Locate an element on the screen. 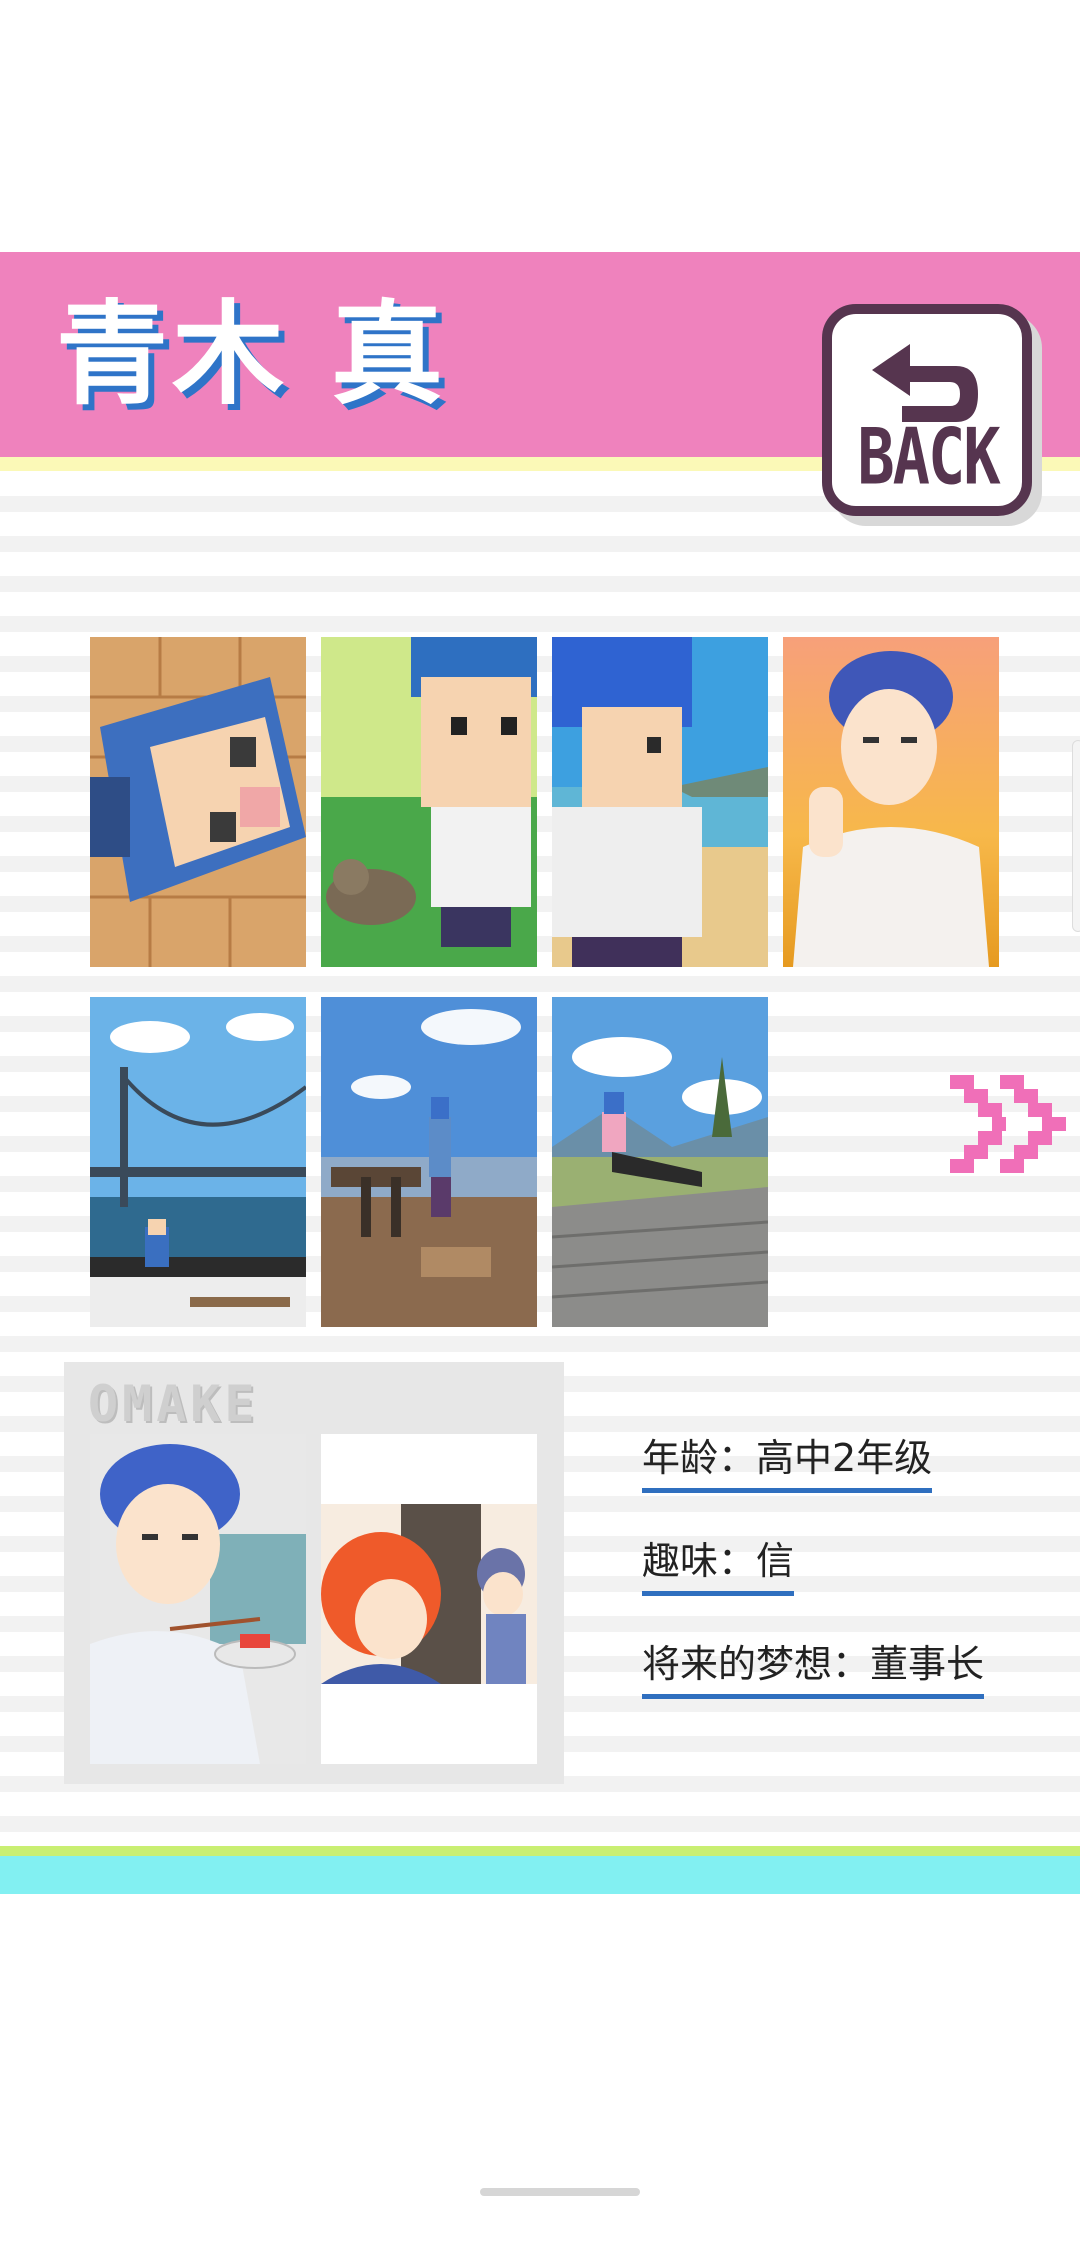 The image size is (1080, 2244). footer-green-strip is located at coordinates (540, 1851).